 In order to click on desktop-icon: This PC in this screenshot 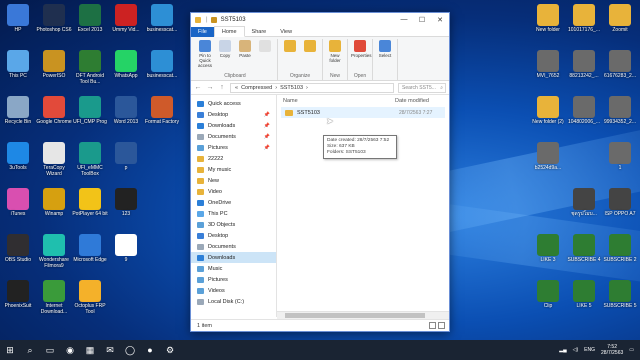, I will do `click(18, 64)`.